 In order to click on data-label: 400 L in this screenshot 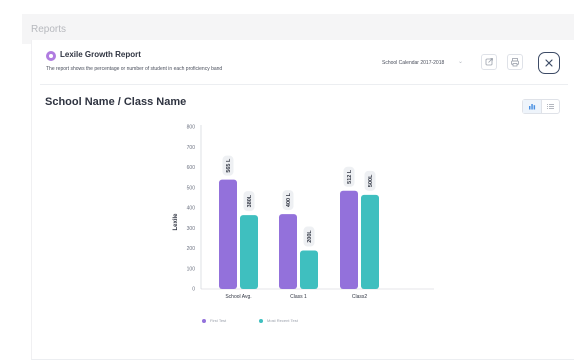, I will do `click(289, 199)`.